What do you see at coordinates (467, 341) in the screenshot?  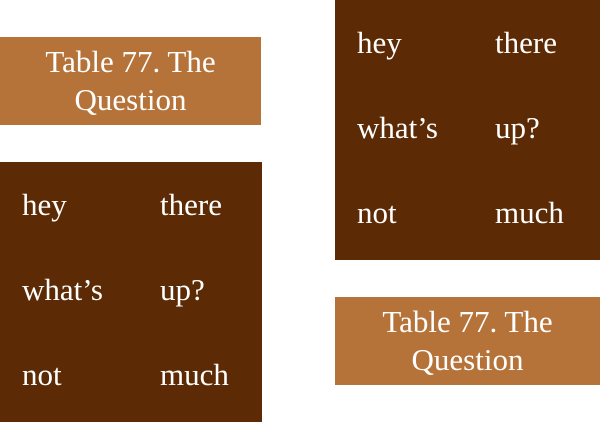 I see `table-caption-right: Table 77. The Question` at bounding box center [467, 341].